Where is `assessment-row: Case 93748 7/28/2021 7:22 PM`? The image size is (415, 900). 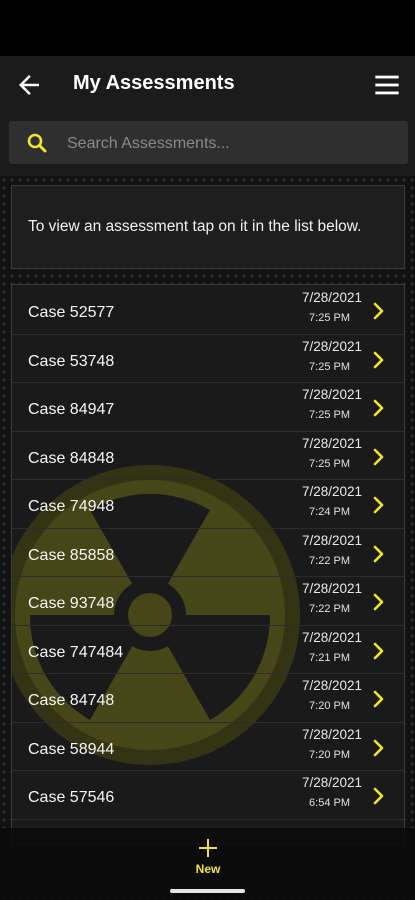
assessment-row: Case 93748 7/28/2021 7:22 PM is located at coordinates (208, 601).